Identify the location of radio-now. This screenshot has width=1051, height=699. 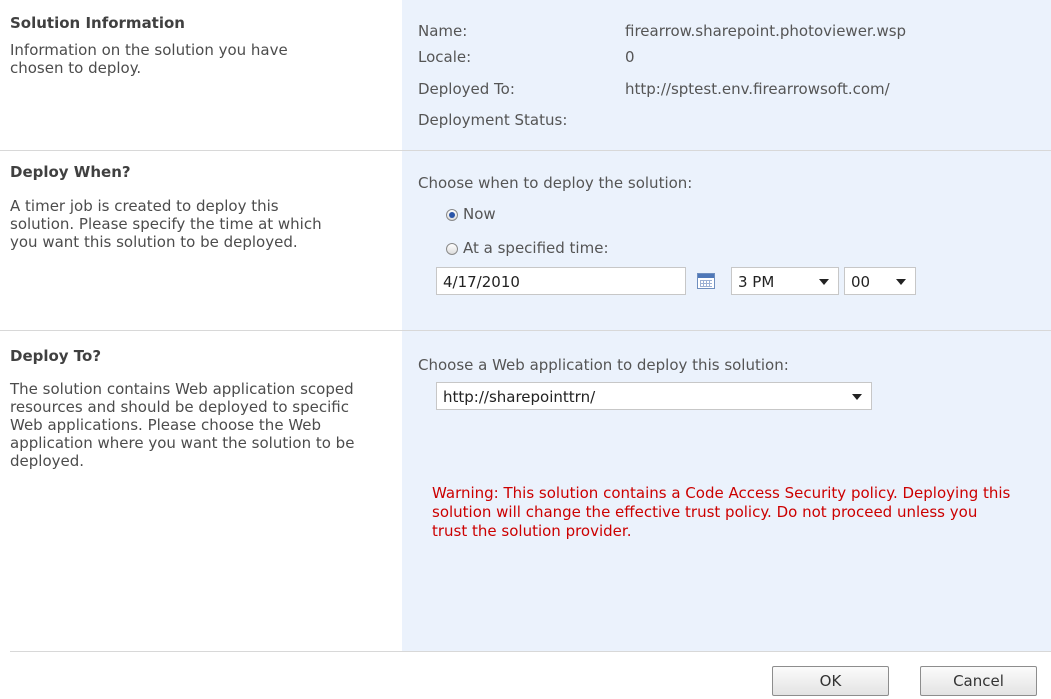
(452, 215).